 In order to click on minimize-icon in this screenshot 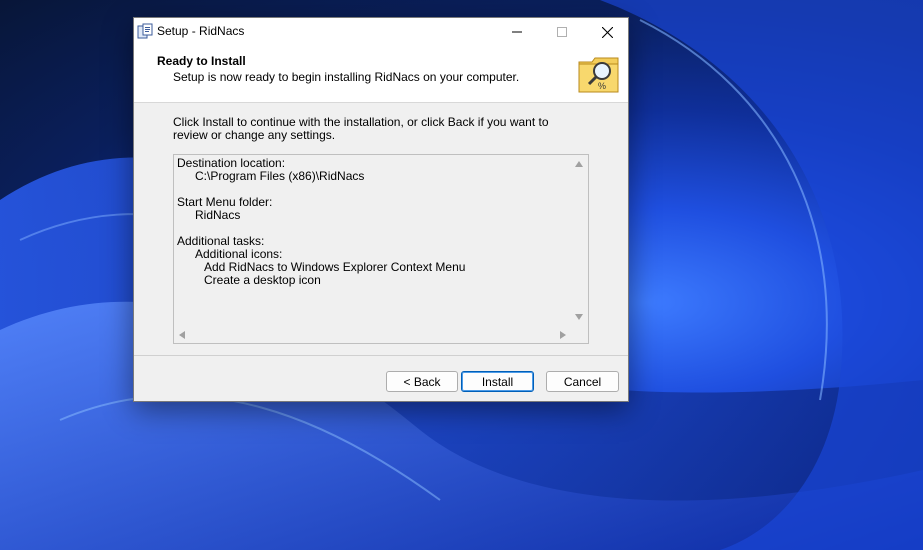, I will do `click(517, 32)`.